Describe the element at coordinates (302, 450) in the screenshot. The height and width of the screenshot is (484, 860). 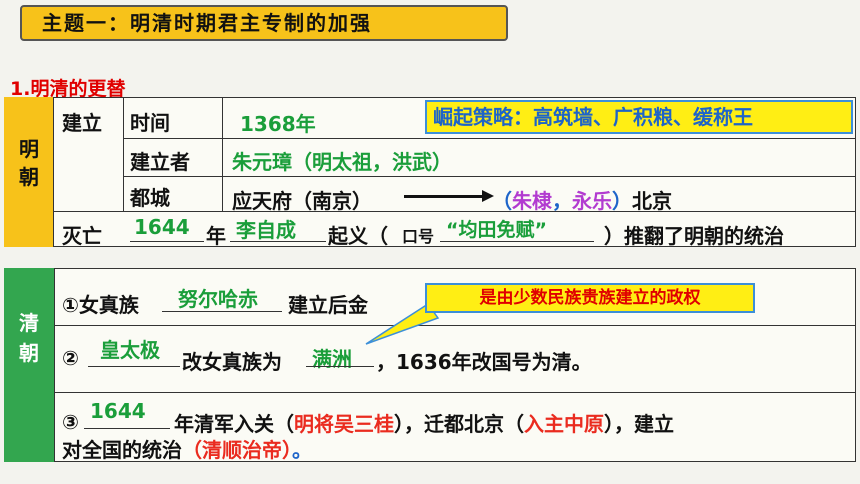
I see `qing-row3-g: 。` at that location.